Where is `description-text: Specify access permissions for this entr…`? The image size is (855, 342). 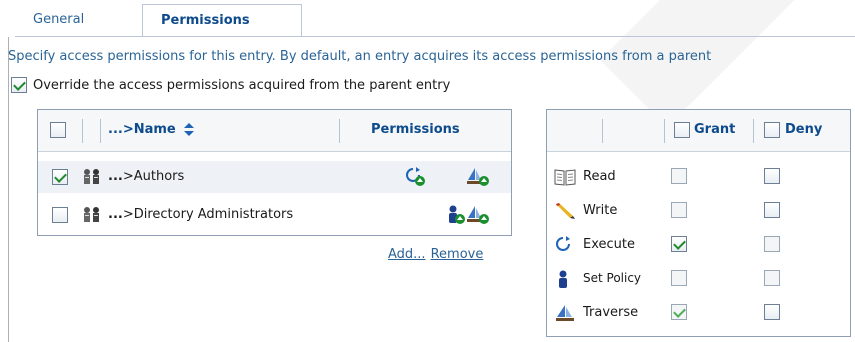 description-text: Specify access permissions for this entr… is located at coordinates (360, 56).